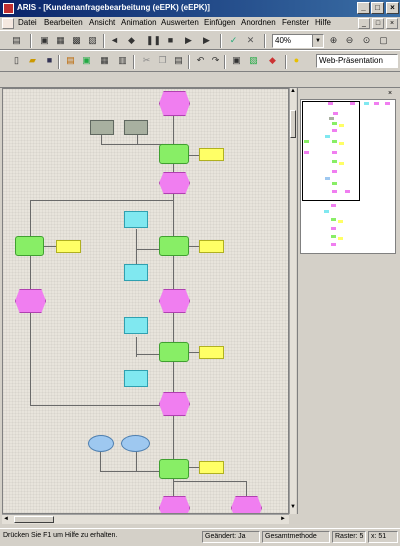 This screenshot has height=546, width=400. What do you see at coordinates (378, 23) in the screenshot?
I see `doc-restore-button: □` at bounding box center [378, 23].